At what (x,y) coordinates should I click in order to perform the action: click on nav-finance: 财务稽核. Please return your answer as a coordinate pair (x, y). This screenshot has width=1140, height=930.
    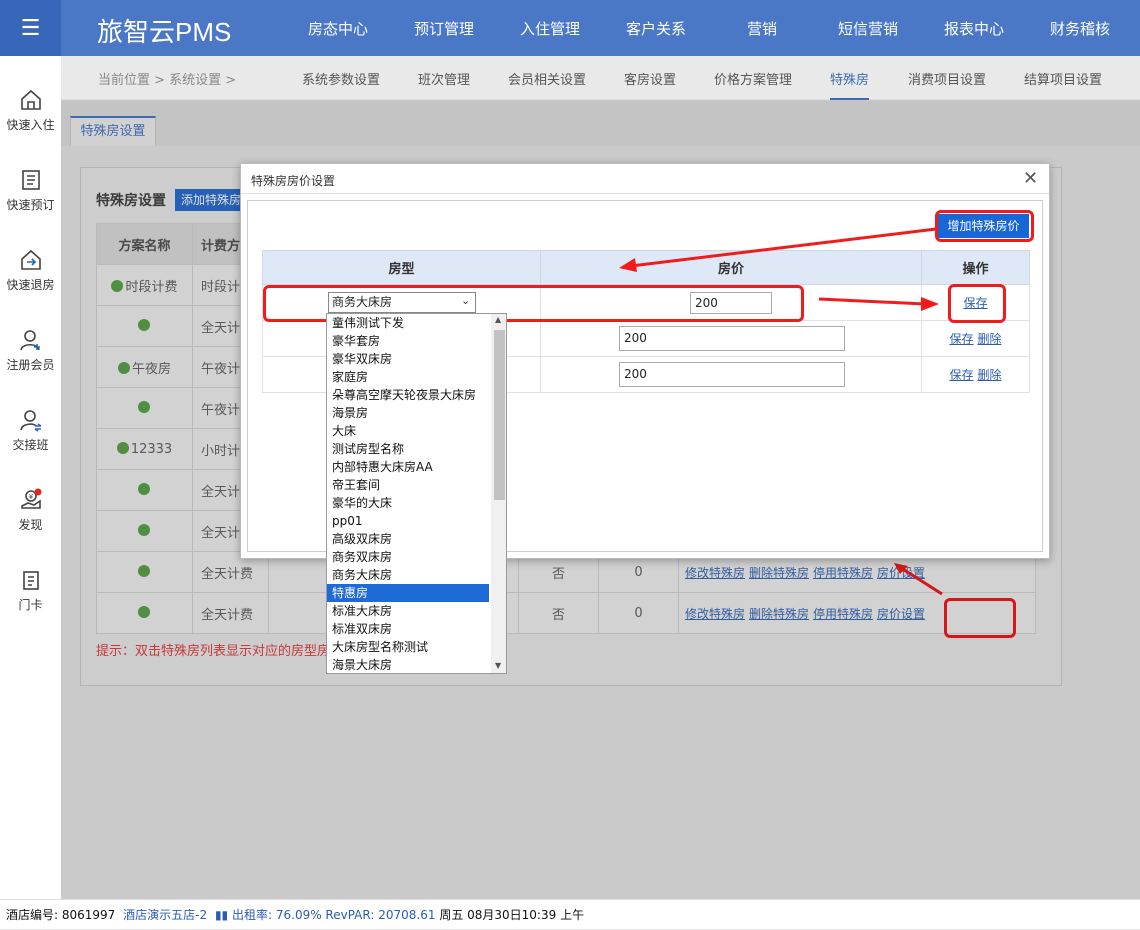
    Looking at the image, I should click on (1080, 28).